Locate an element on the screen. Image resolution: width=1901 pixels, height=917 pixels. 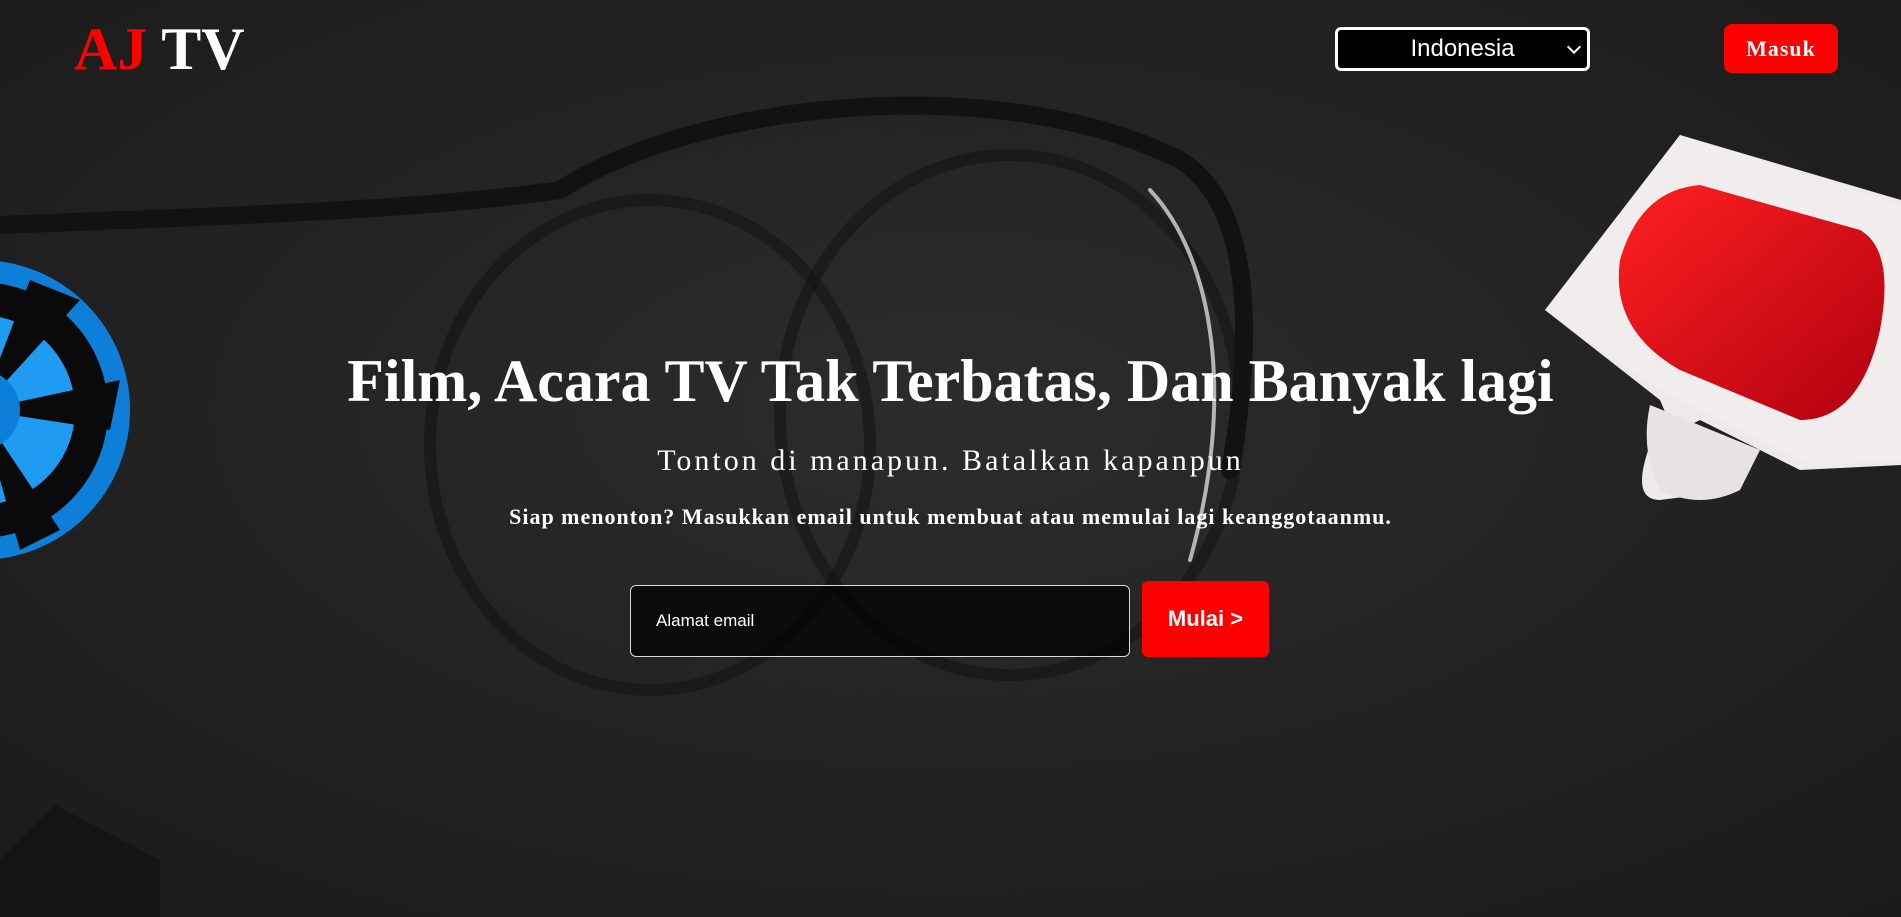
language-select: Indonesia is located at coordinates (1462, 49).